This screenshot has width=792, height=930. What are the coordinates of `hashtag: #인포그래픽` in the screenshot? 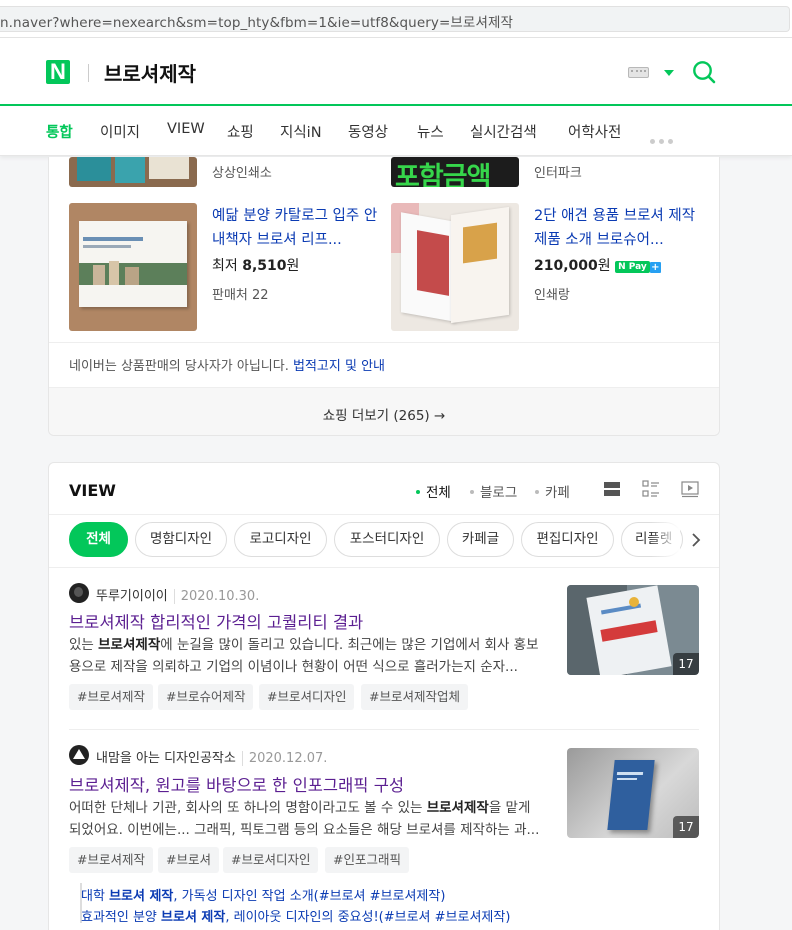 It's located at (367, 860).